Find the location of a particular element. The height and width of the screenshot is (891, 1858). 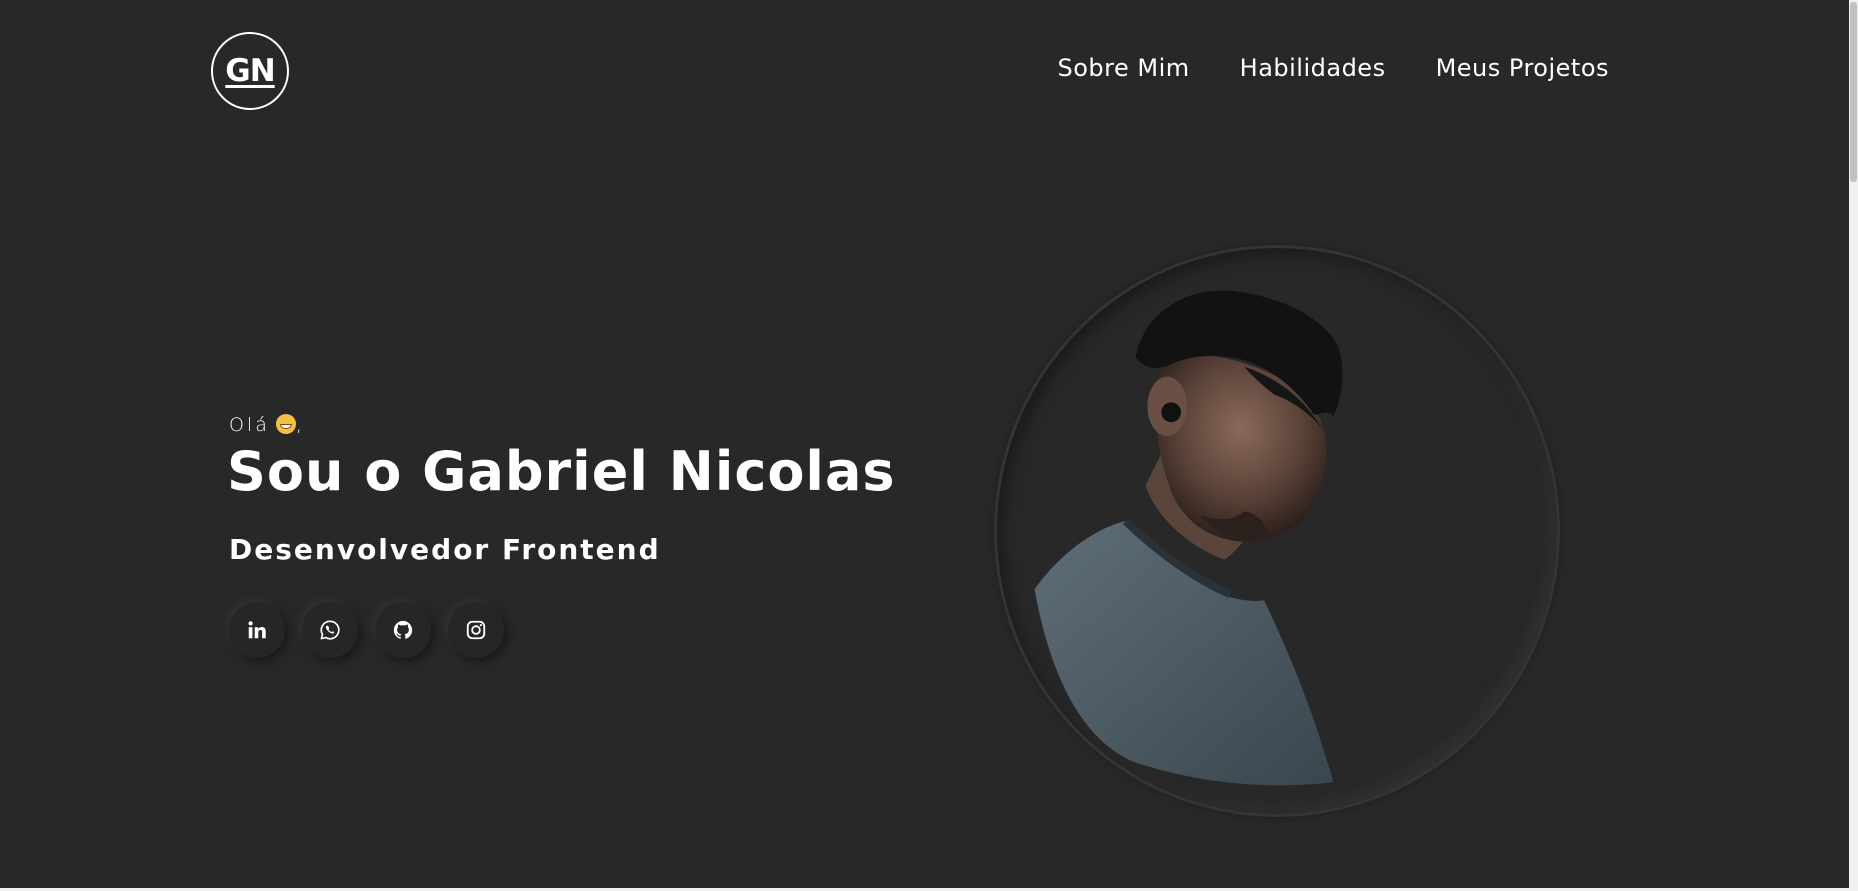

social-links is located at coordinates (366, 630).